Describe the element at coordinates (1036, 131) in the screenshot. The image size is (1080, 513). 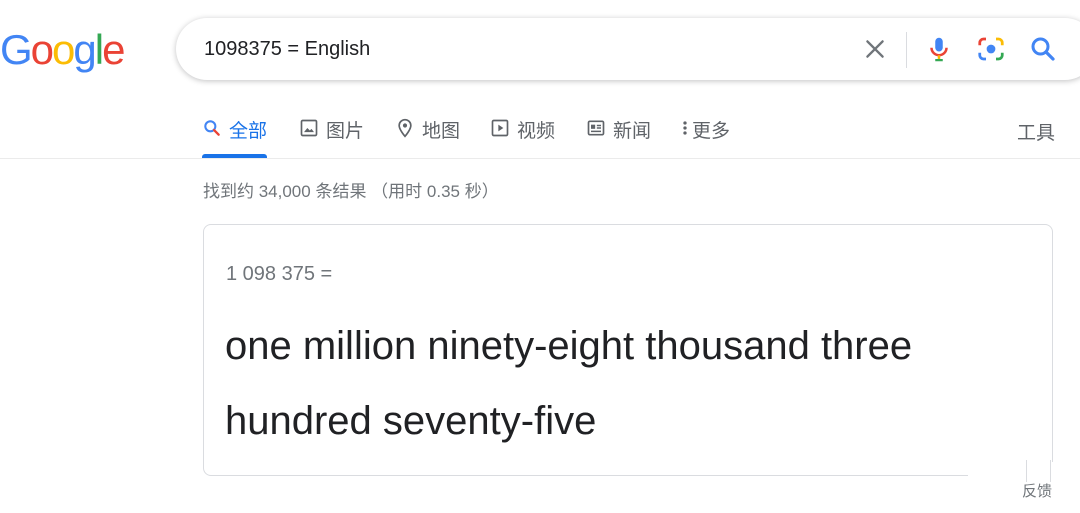
I see `tools-button: 工具` at that location.